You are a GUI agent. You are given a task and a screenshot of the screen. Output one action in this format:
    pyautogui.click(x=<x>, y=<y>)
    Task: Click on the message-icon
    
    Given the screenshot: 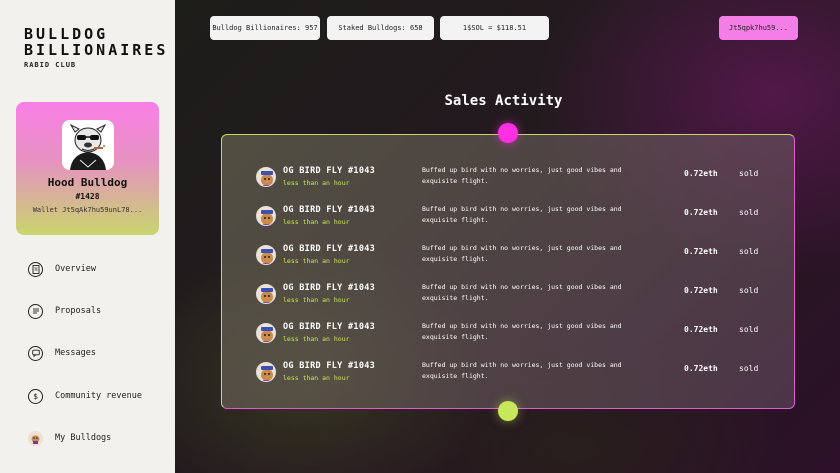 What is the action you would take?
    pyautogui.click(x=35, y=353)
    